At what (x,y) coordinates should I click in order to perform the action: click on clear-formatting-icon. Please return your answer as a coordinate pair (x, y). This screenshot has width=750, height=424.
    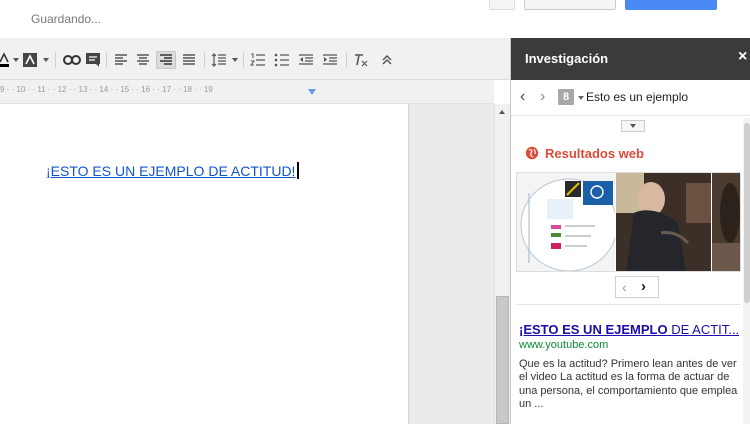
    Looking at the image, I should click on (361, 60).